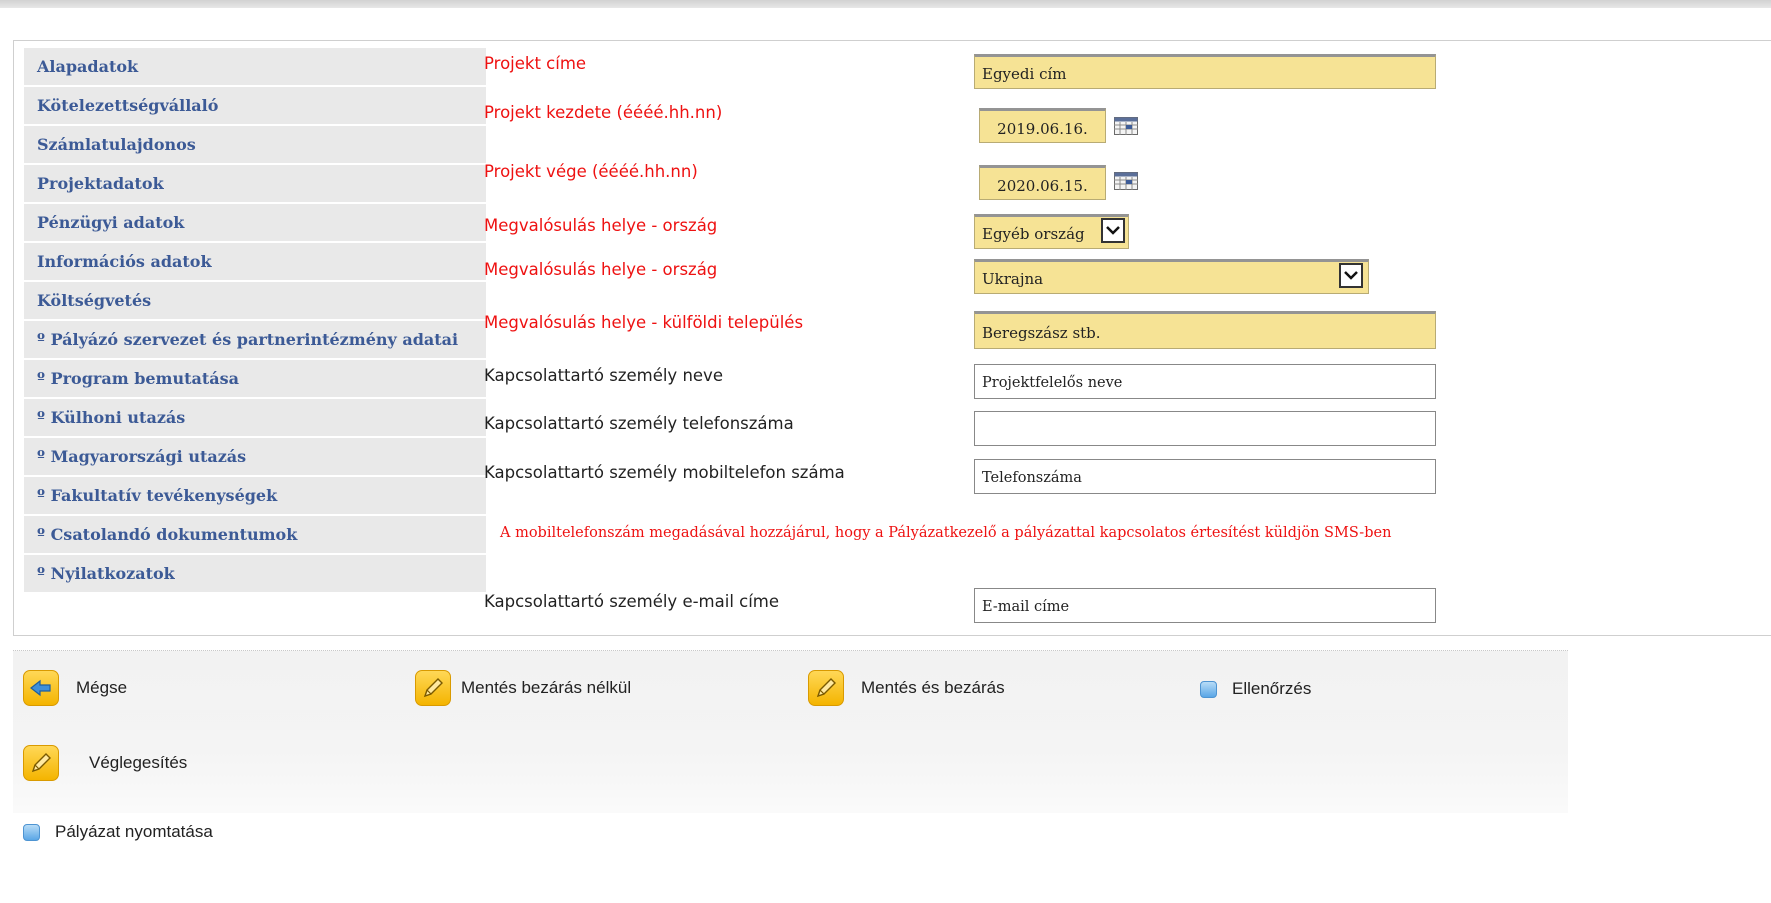 The height and width of the screenshot is (903, 1771). I want to click on contact-name-input: Projektfelelős neve, so click(1205, 381).